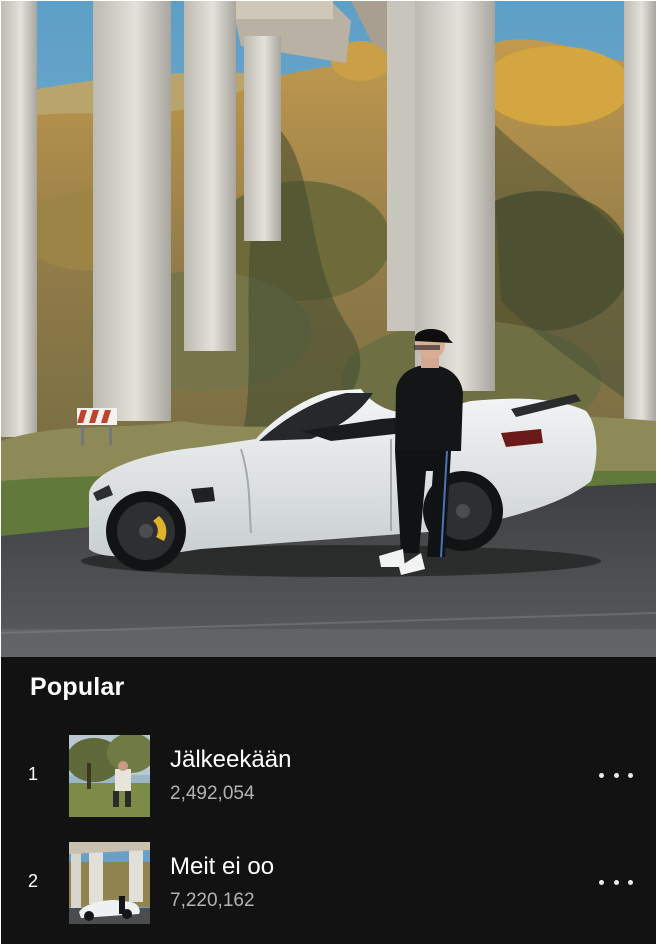  Describe the element at coordinates (77, 687) in the screenshot. I see `section-title: Popular` at that location.